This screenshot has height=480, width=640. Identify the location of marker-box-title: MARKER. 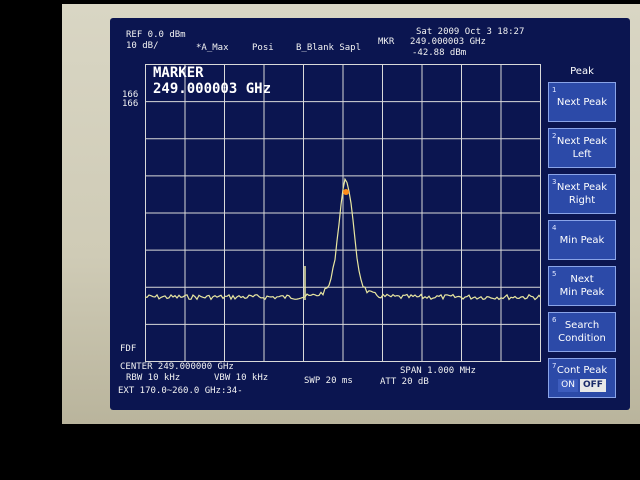
(178, 73).